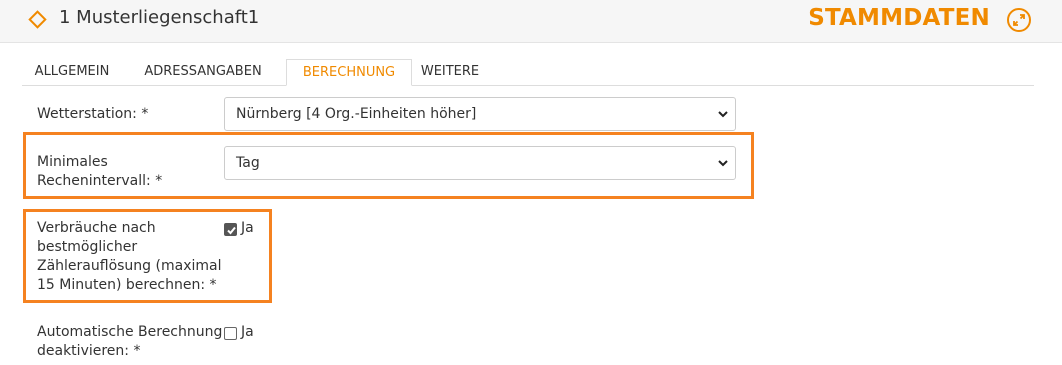  Describe the element at coordinates (247, 332) in the screenshot. I see `auto-calc-option-label: Ja` at that location.